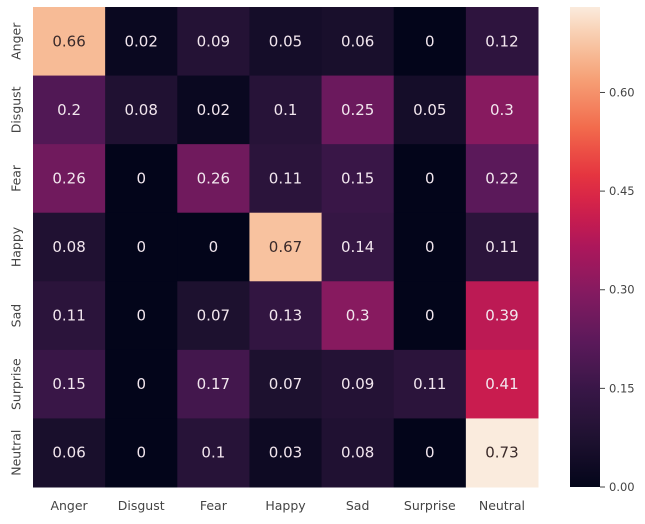 This screenshot has height=524, width=645. What do you see at coordinates (622, 487) in the screenshot?
I see `colorbar-tick-label: 0.00` at bounding box center [622, 487].